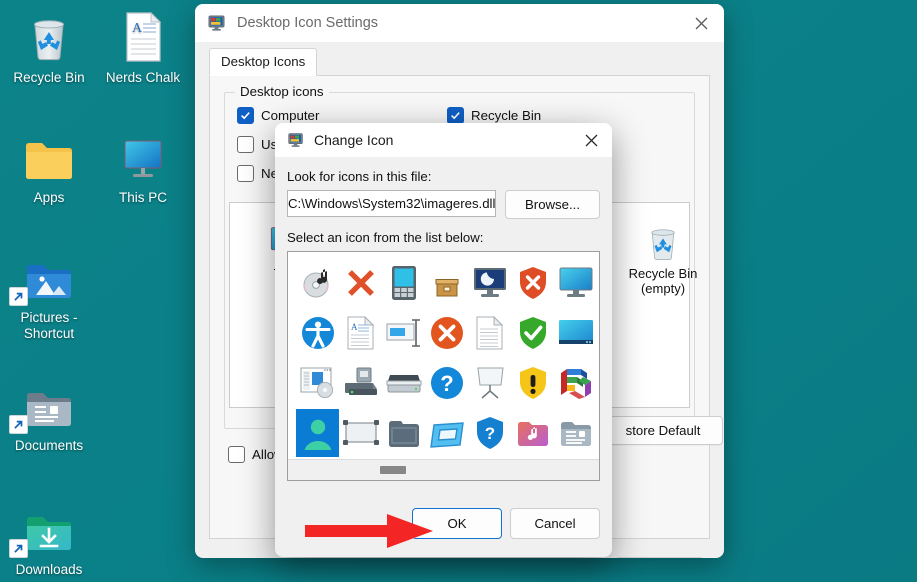  What do you see at coordinates (443, 140) in the screenshot?
I see `change-icon-titlebar: Change Icon` at bounding box center [443, 140].